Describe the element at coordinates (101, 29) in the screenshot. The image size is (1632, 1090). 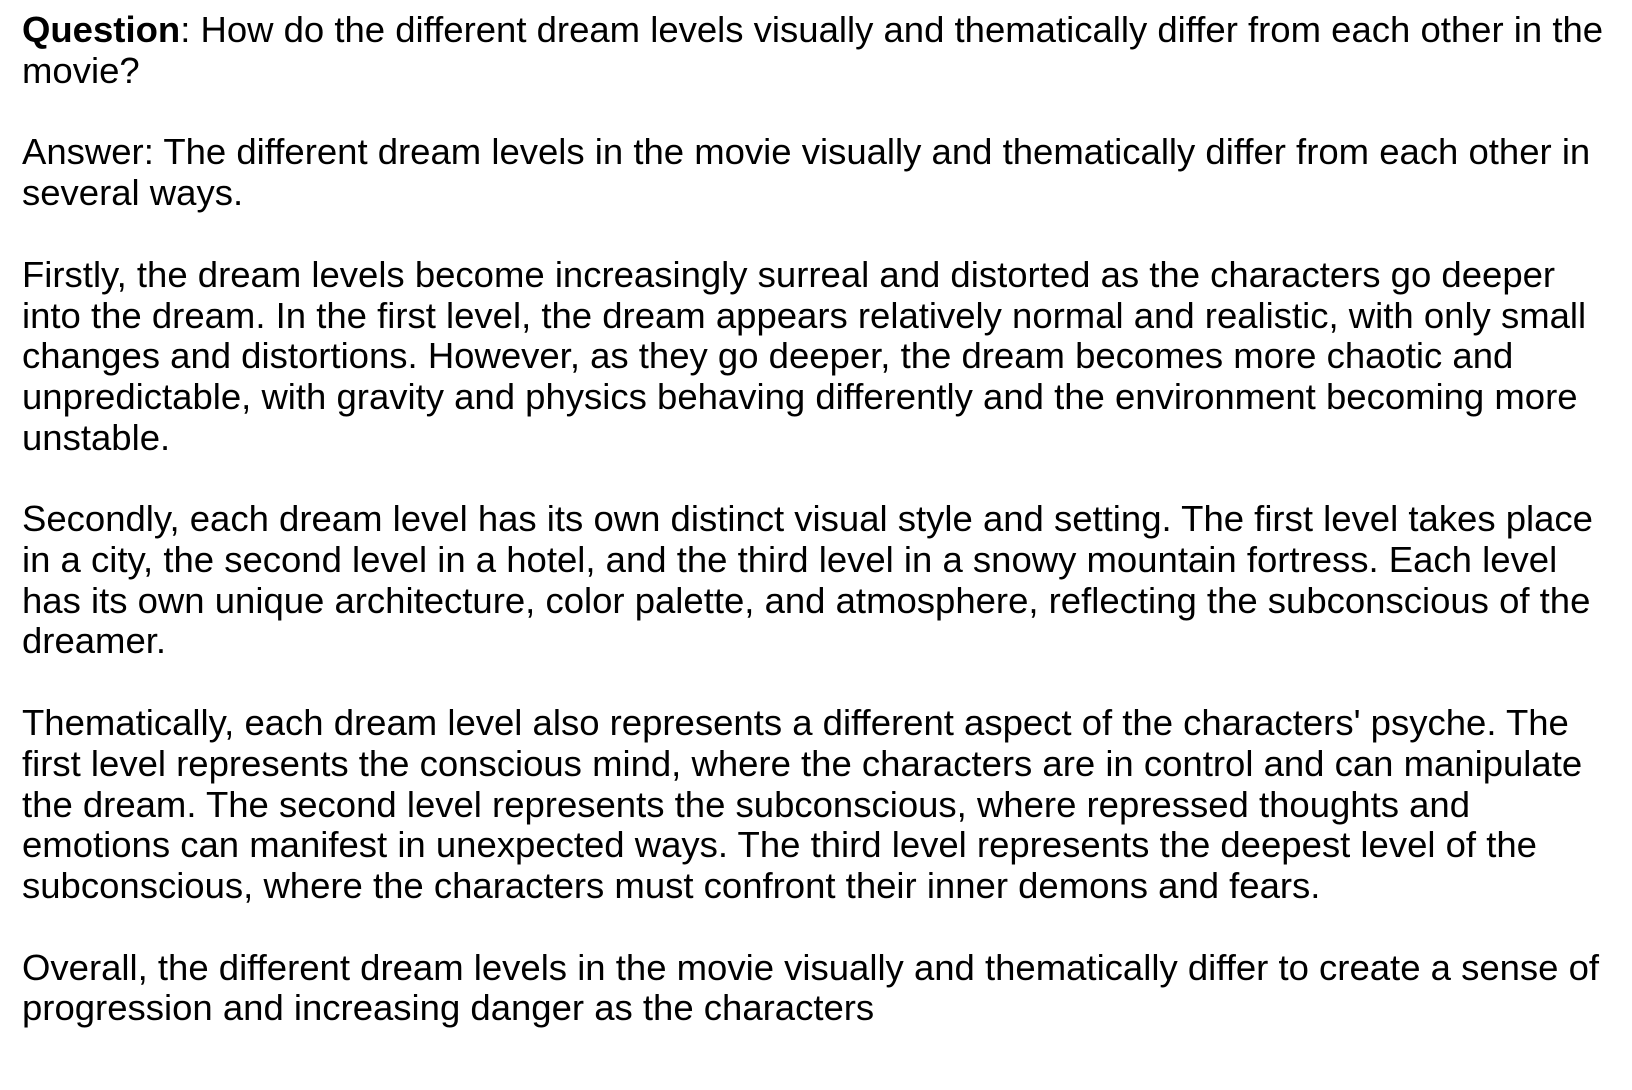
I see `question-label: Question` at that location.